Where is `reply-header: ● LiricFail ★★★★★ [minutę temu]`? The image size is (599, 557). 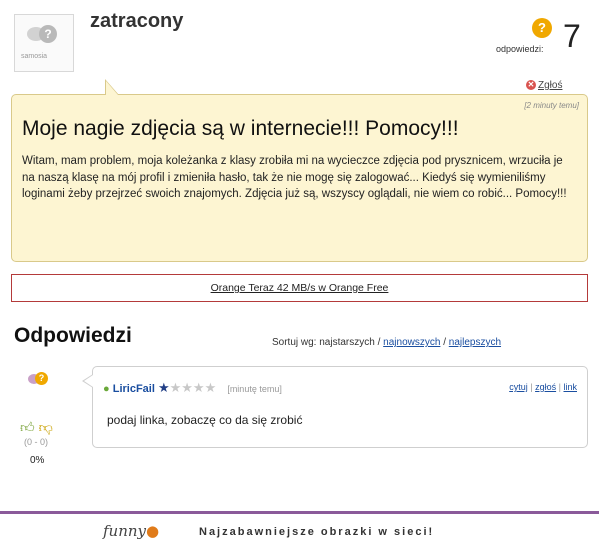
reply-header: ● LiricFail ★★★★★ [minutę temu] is located at coordinates (192, 388).